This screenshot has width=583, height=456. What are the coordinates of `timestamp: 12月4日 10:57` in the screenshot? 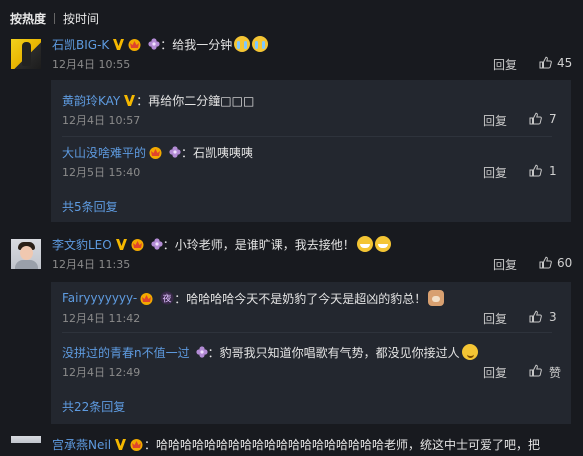 It's located at (101, 120).